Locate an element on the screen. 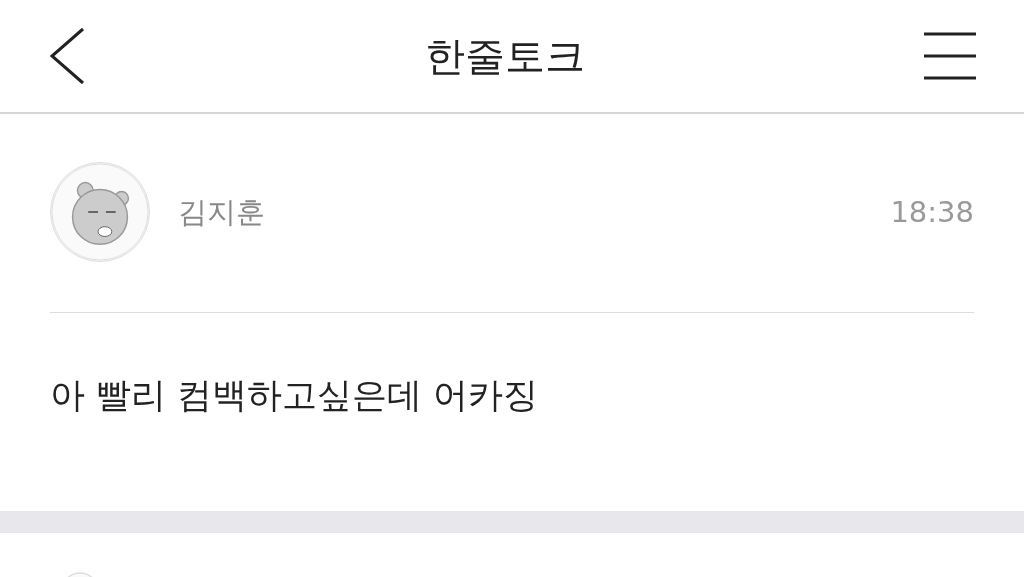  author-name: 김지훈 is located at coordinates (221, 213).